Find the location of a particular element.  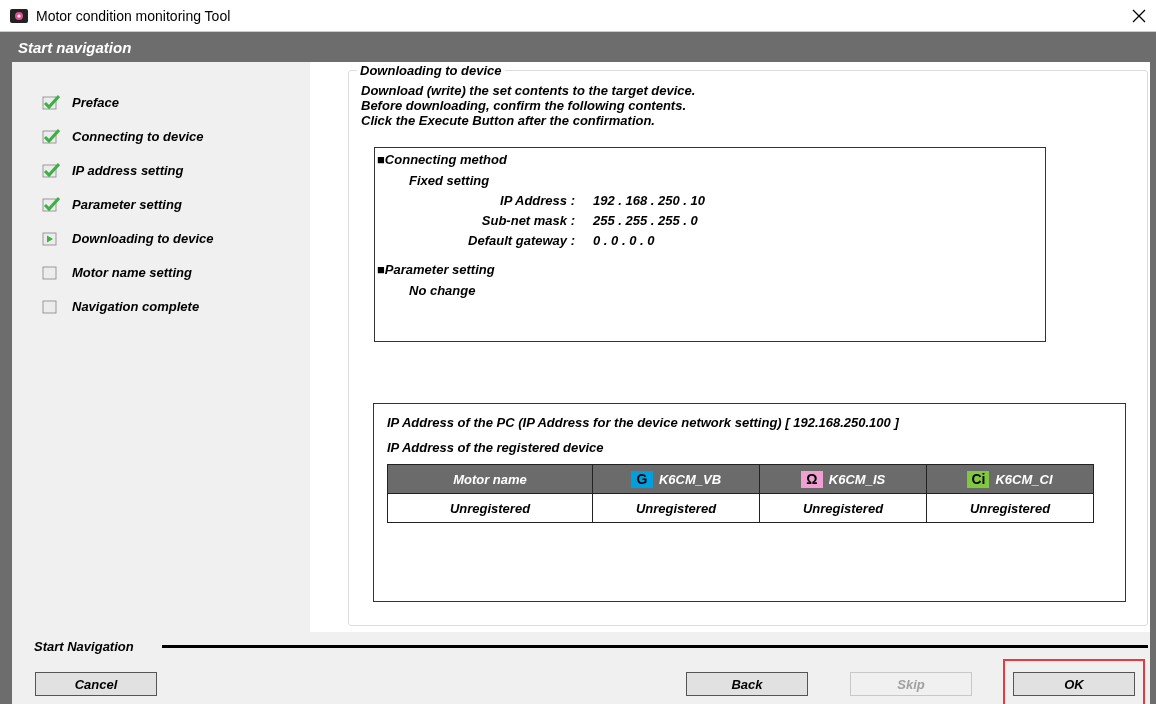

footer-label: Start Navigation is located at coordinates (84, 646).